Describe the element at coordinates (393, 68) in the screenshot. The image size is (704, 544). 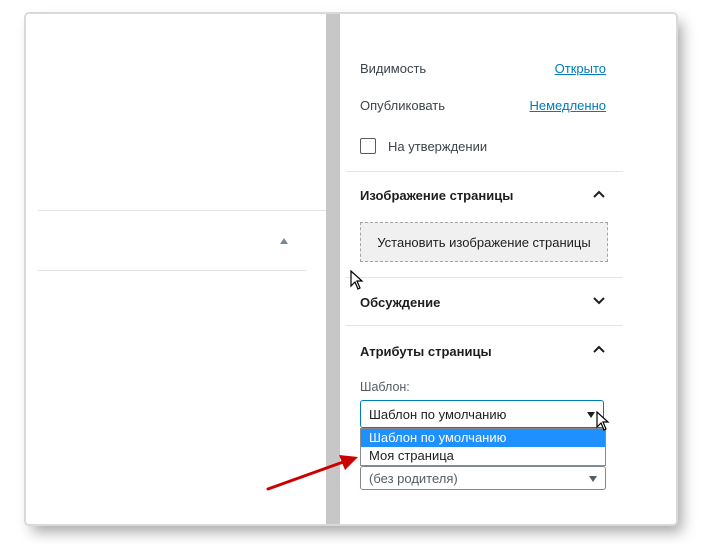
I see `visibility-label: Видимость` at that location.